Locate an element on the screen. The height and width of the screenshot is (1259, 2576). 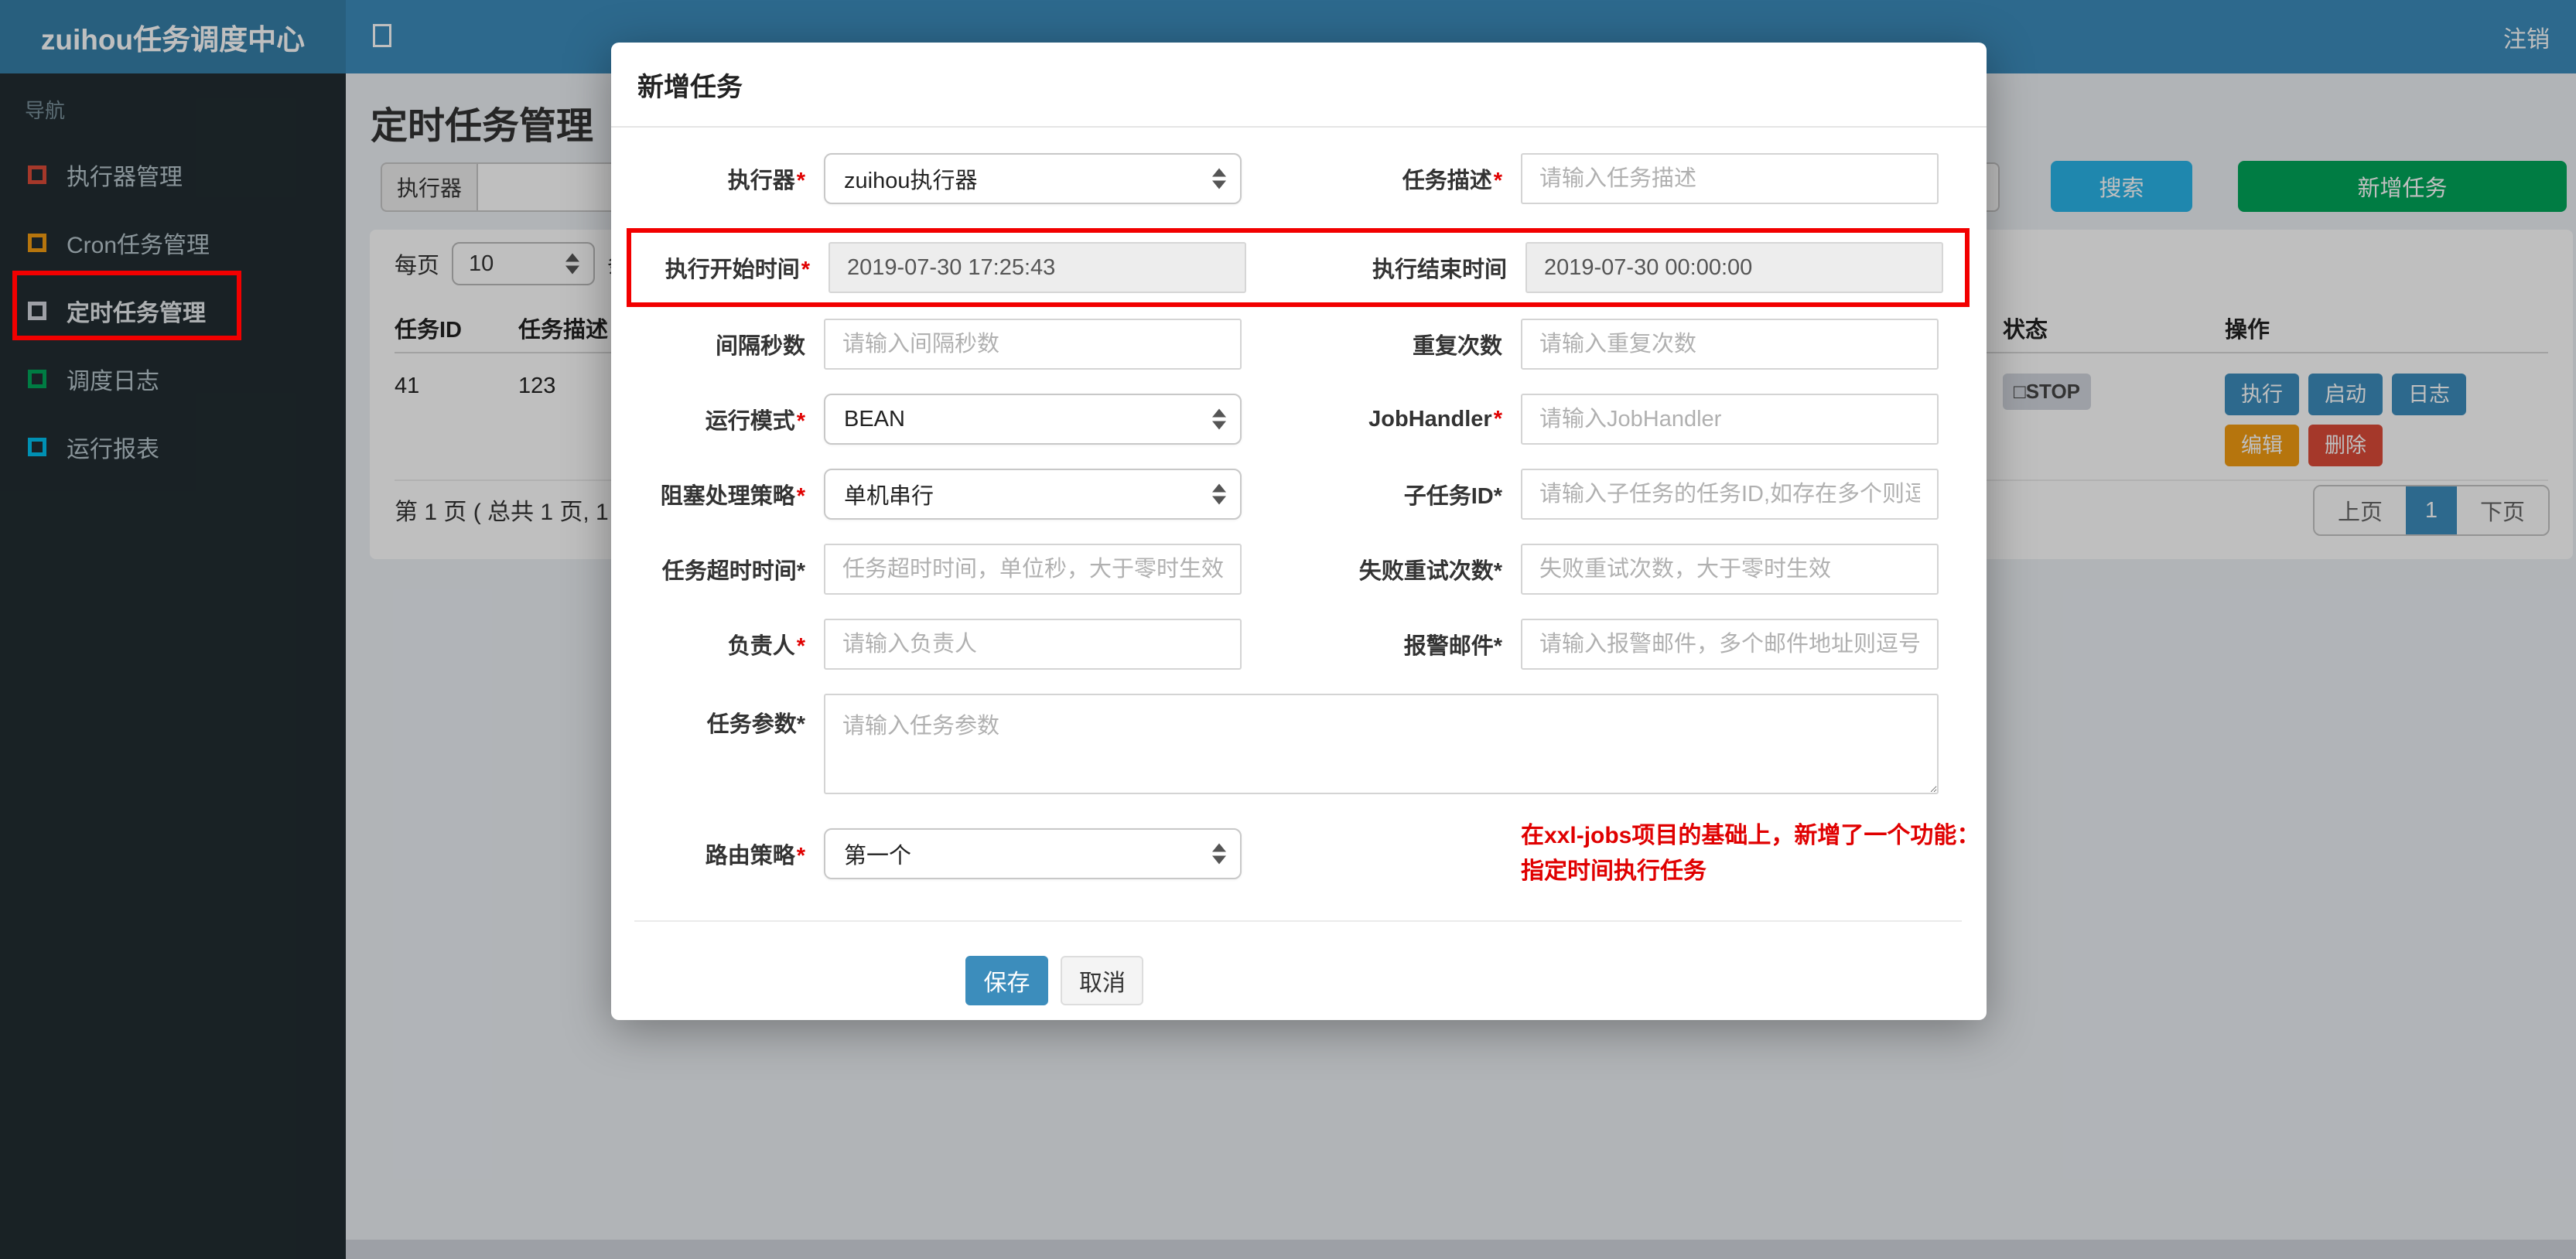
end-time-label: 执行结束时间 is located at coordinates (1439, 270).